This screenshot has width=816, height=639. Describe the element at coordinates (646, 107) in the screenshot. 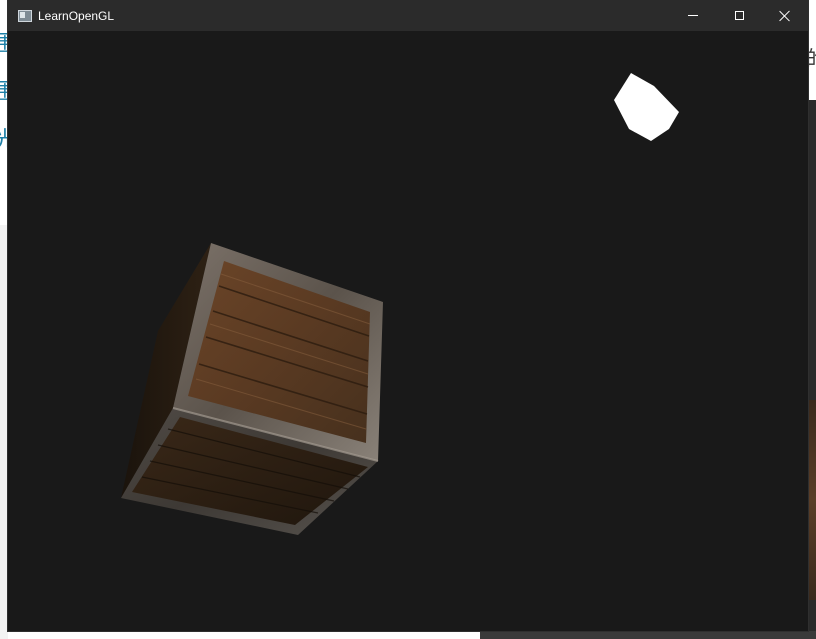

I see `light-cube` at that location.